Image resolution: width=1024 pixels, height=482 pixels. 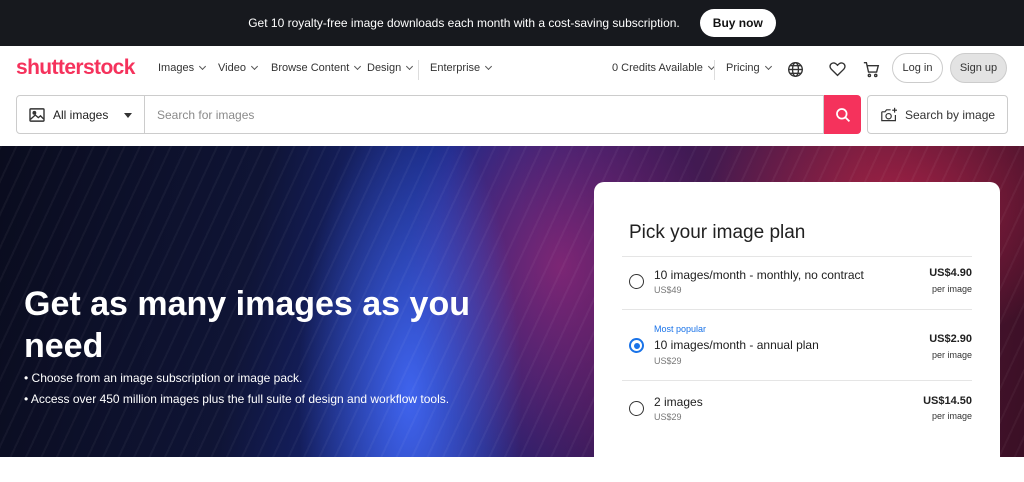 What do you see at coordinates (889, 114) in the screenshot?
I see `camera-plus-icon` at bounding box center [889, 114].